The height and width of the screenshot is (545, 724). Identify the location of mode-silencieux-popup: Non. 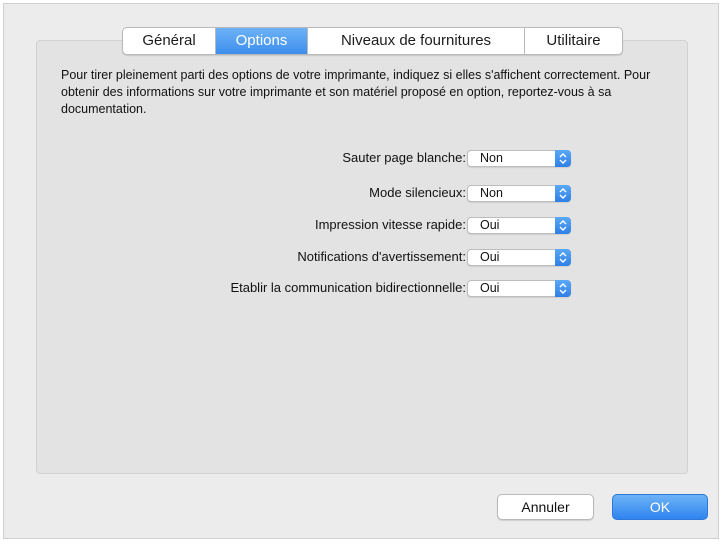
(519, 193).